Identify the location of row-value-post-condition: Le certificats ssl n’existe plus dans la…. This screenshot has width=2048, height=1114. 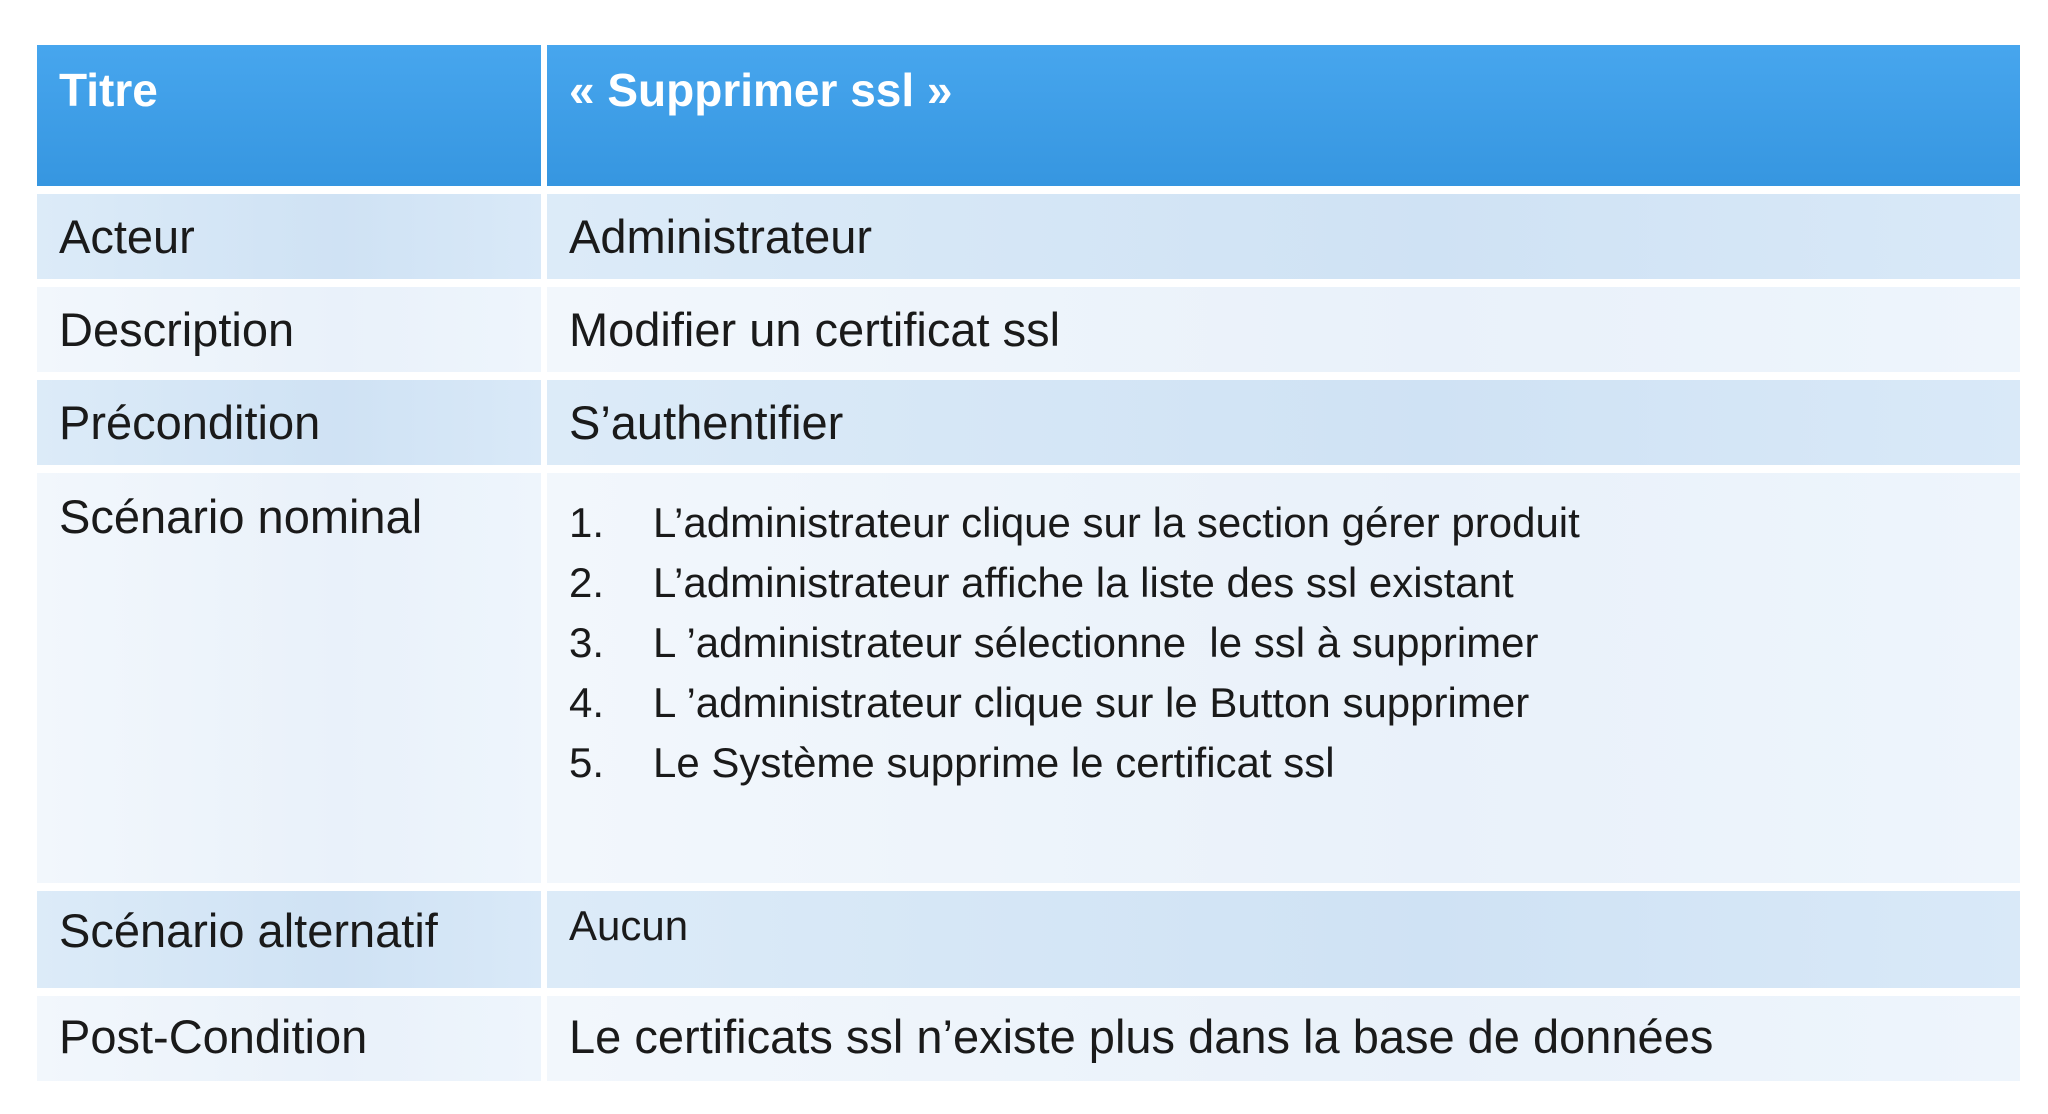
(1283, 1038).